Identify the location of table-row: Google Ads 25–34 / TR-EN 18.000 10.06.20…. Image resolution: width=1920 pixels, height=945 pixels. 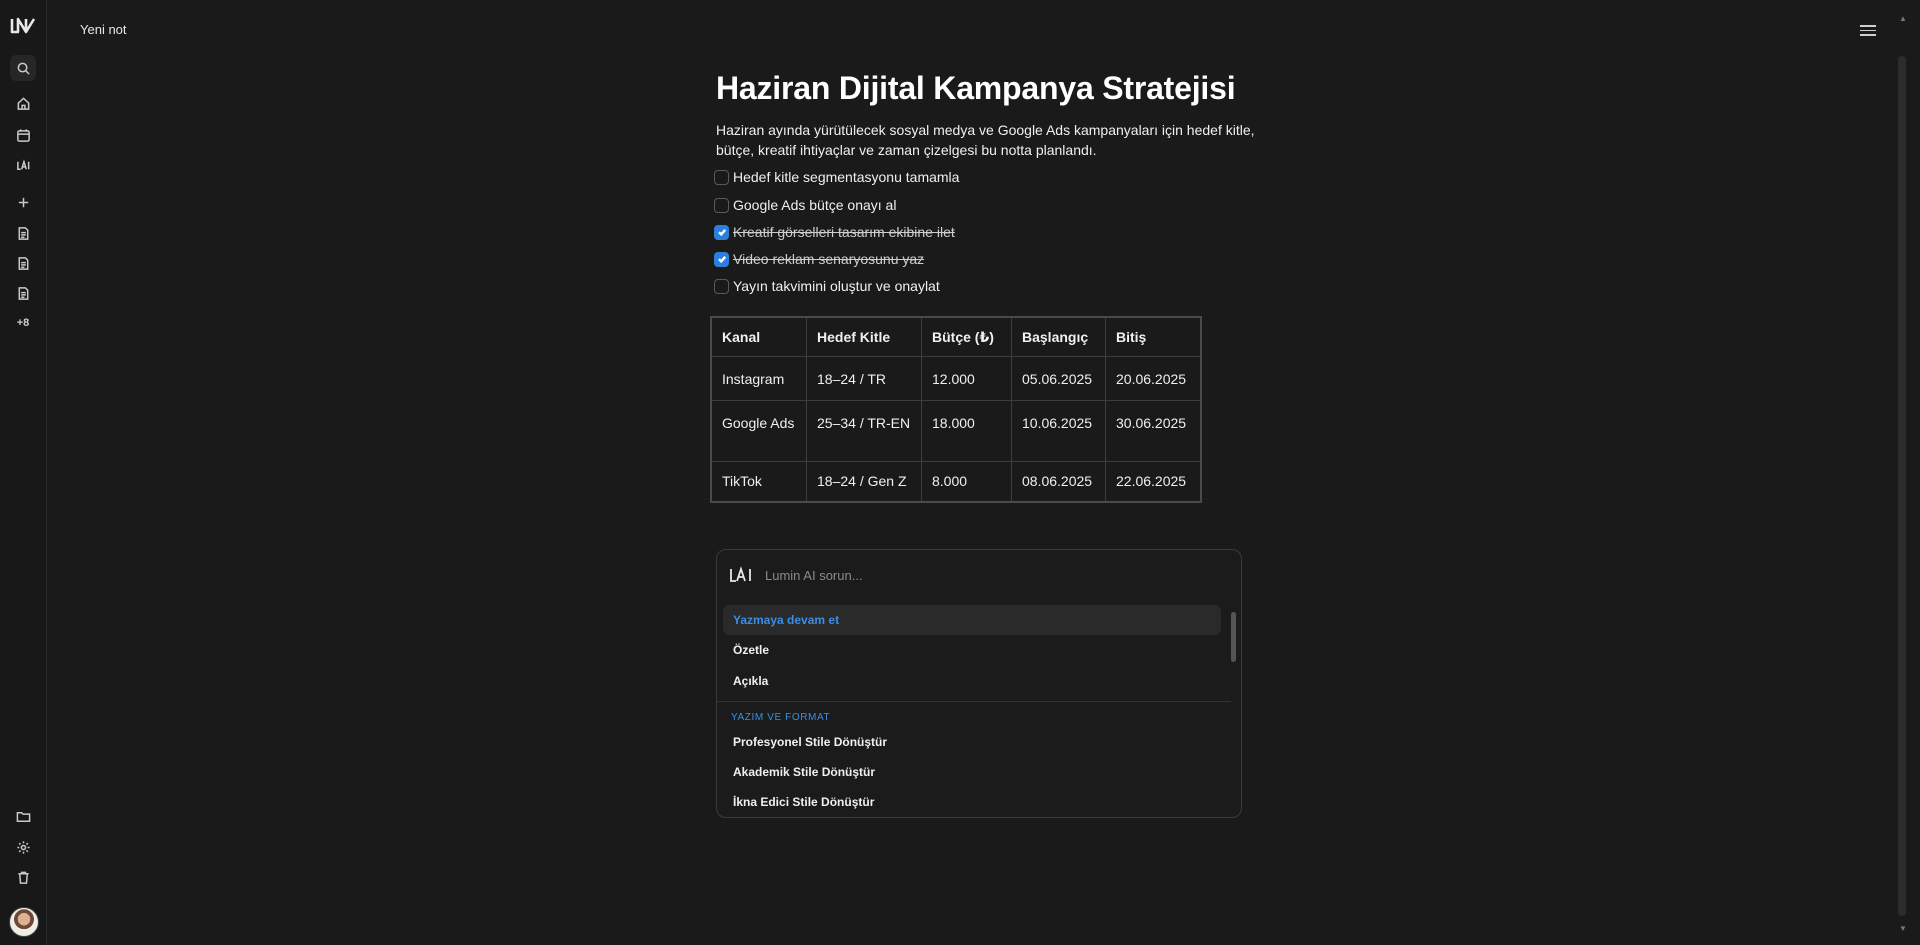
(956, 431).